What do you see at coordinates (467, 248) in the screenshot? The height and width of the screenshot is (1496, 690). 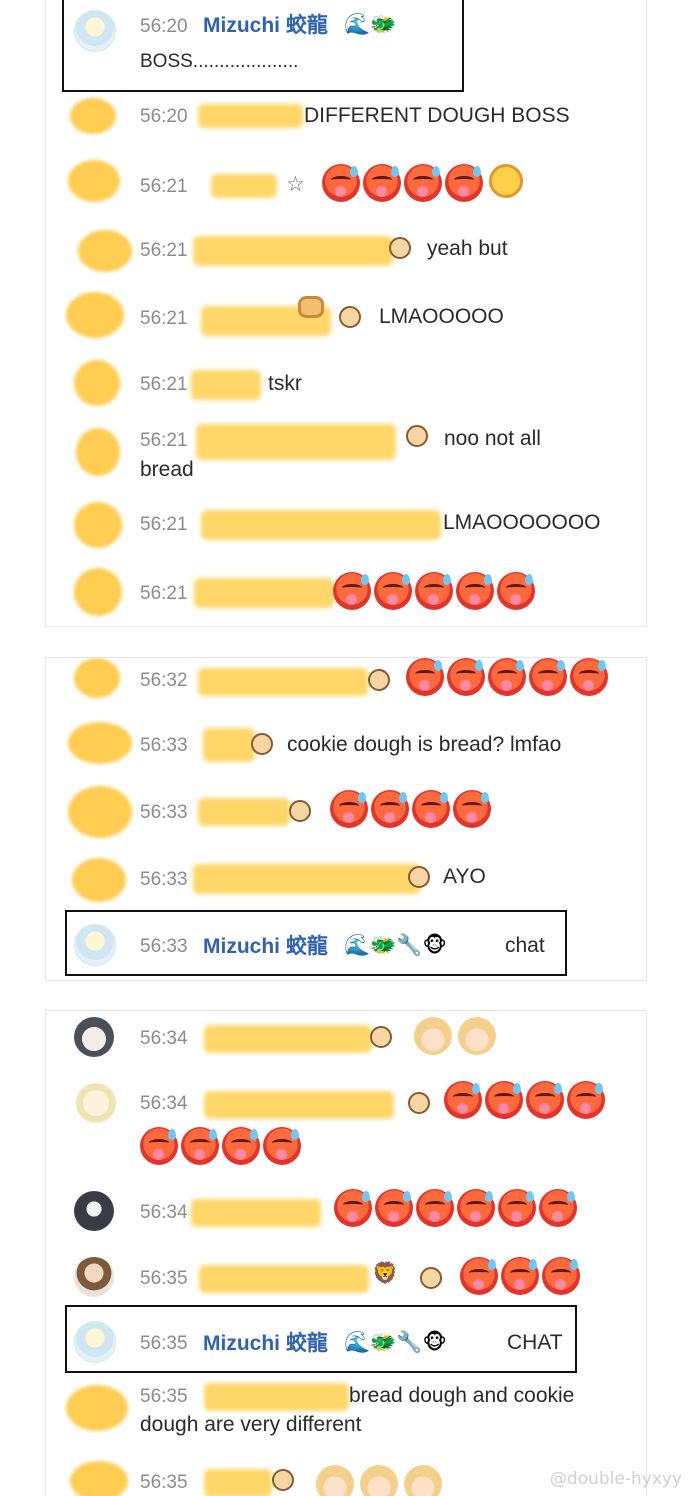 I see `message-text: yeah but` at bounding box center [467, 248].